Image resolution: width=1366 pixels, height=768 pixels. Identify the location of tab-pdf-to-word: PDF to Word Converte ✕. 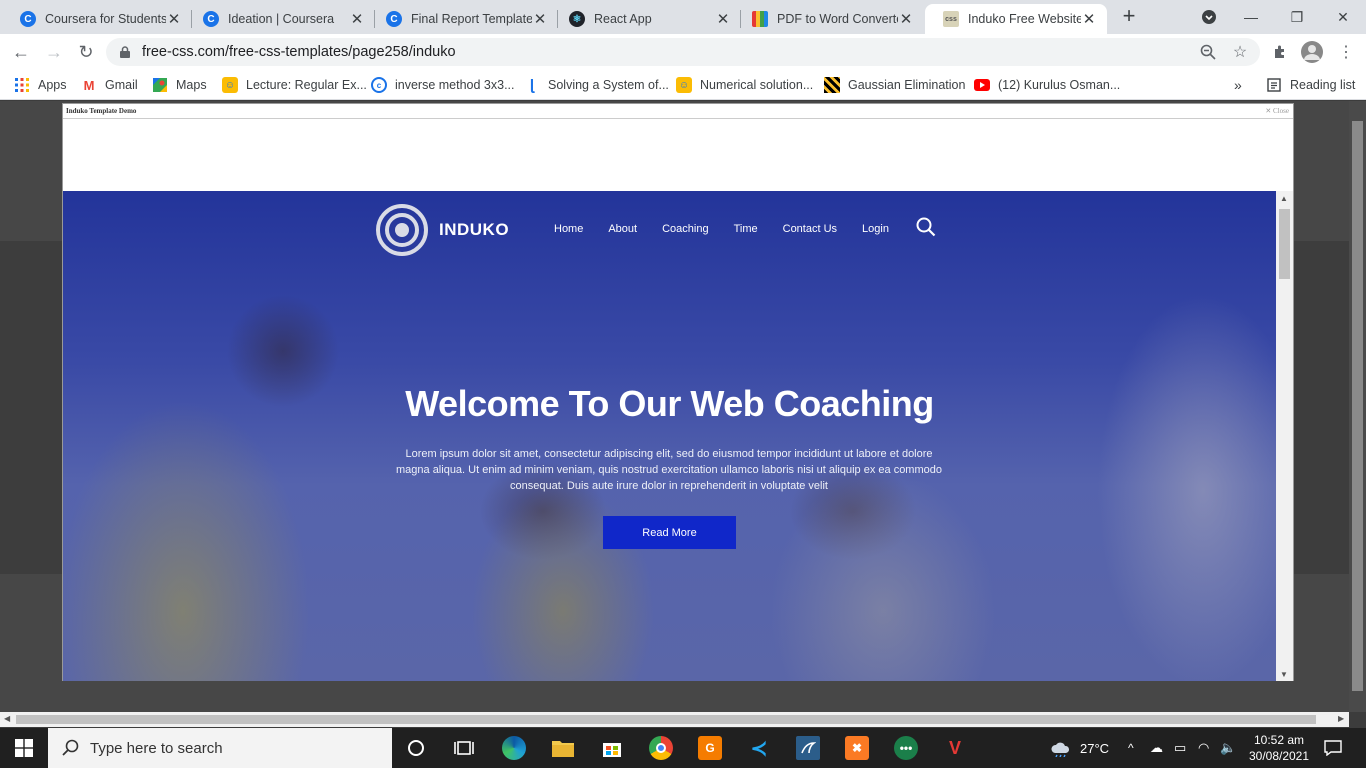
(829, 19).